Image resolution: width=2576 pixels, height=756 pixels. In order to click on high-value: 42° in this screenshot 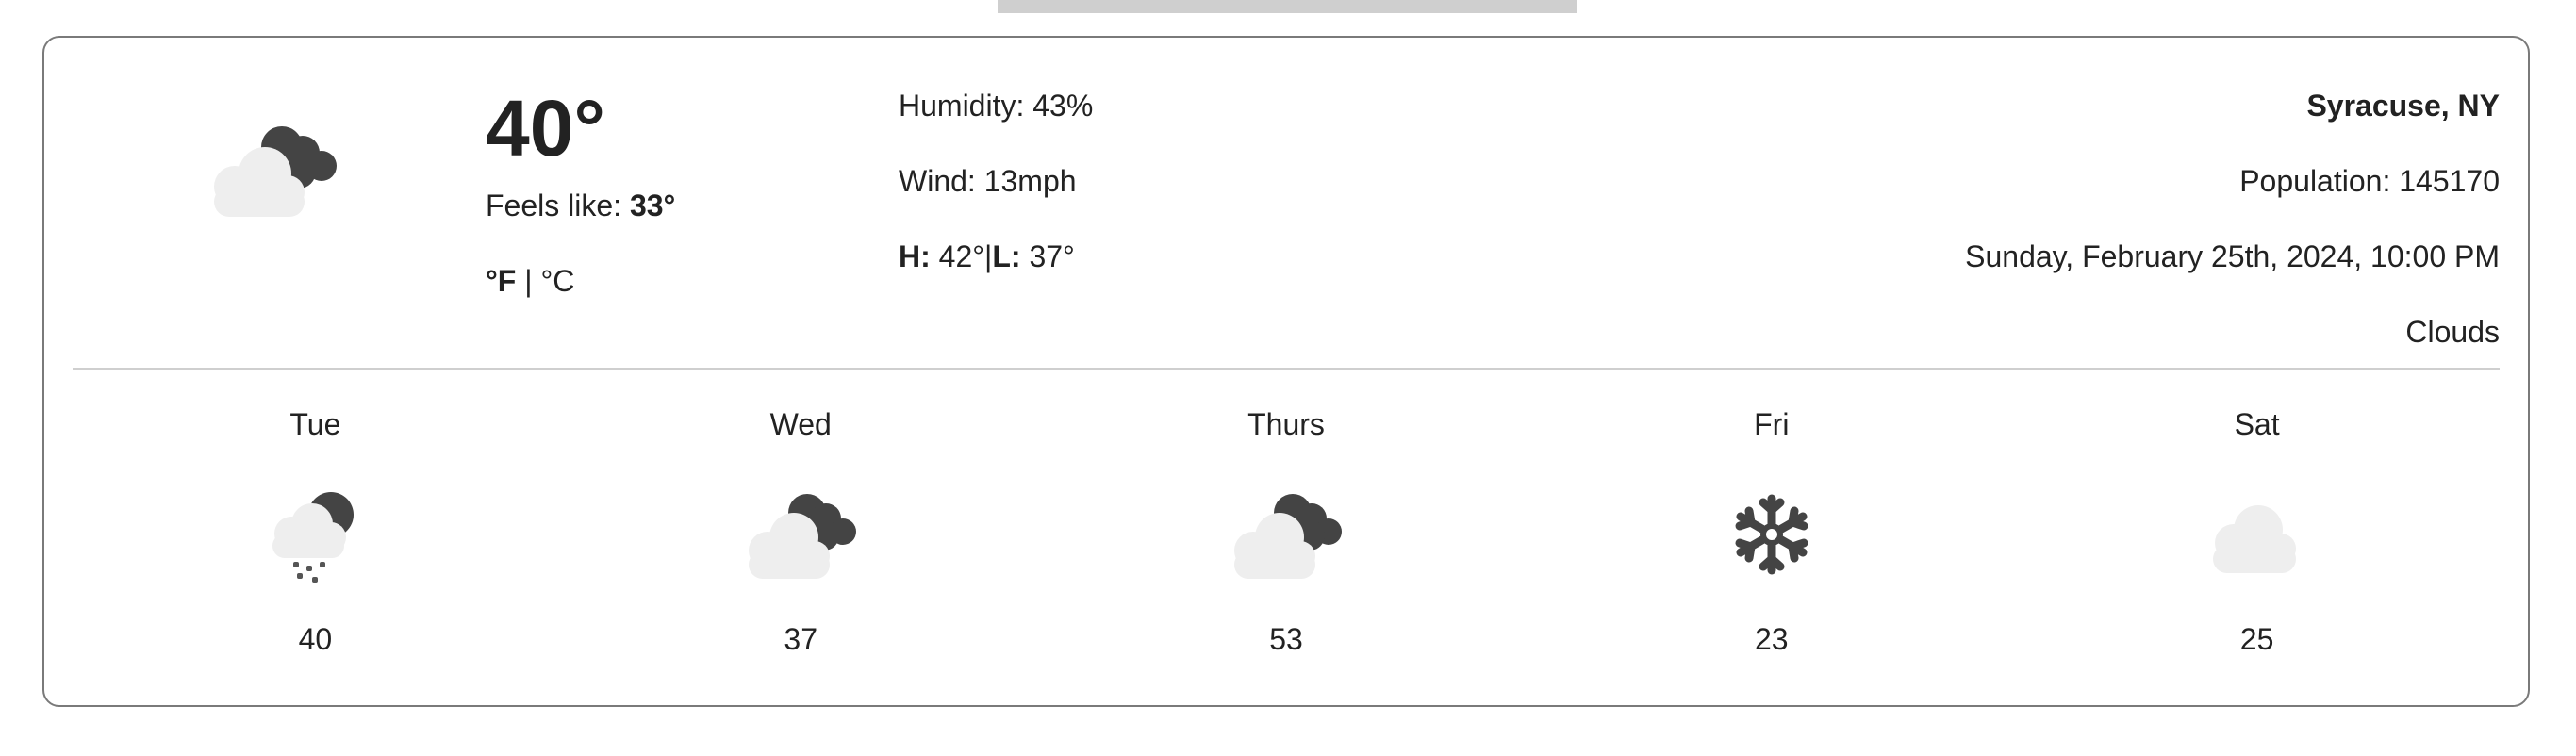, I will do `click(961, 256)`.